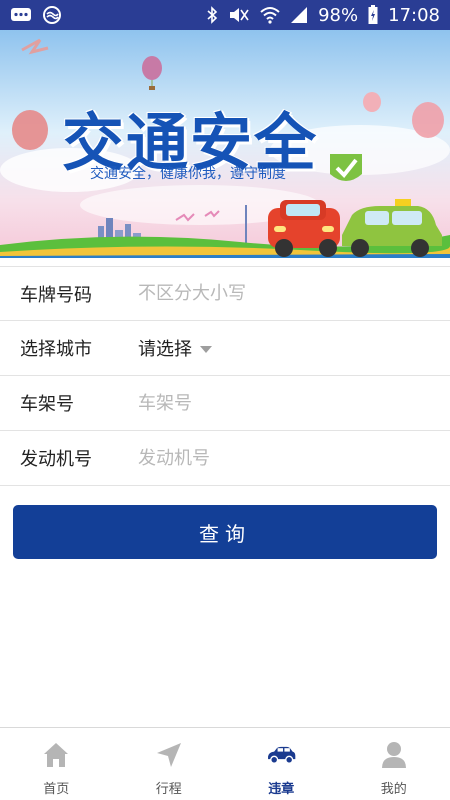 This screenshot has width=450, height=800. Describe the element at coordinates (169, 755) in the screenshot. I see `navigation-arrow-icon` at that location.